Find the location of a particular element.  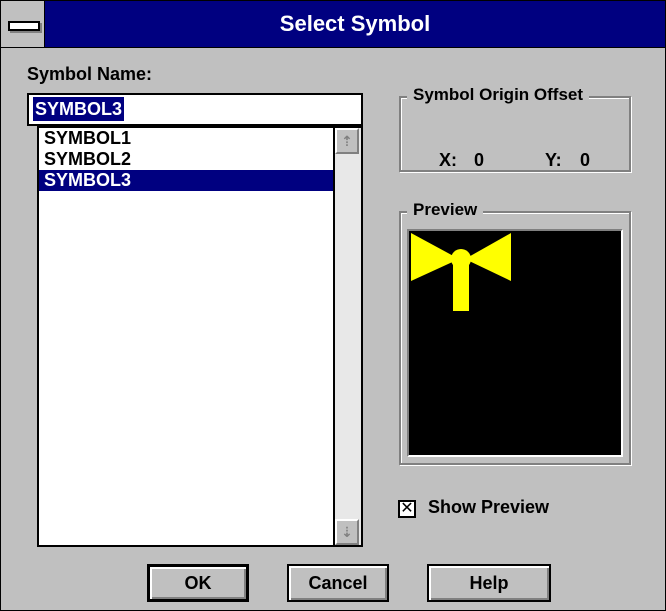

system-menu-icon is located at coordinates (24, 26).